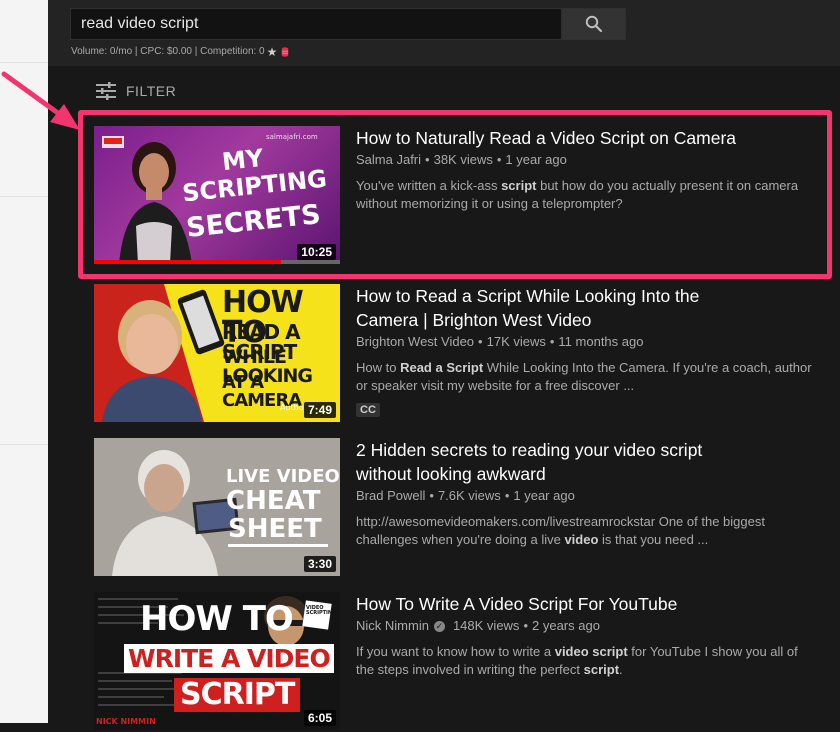  What do you see at coordinates (415, 342) in the screenshot?
I see `channel-name: Brighton West Video` at bounding box center [415, 342].